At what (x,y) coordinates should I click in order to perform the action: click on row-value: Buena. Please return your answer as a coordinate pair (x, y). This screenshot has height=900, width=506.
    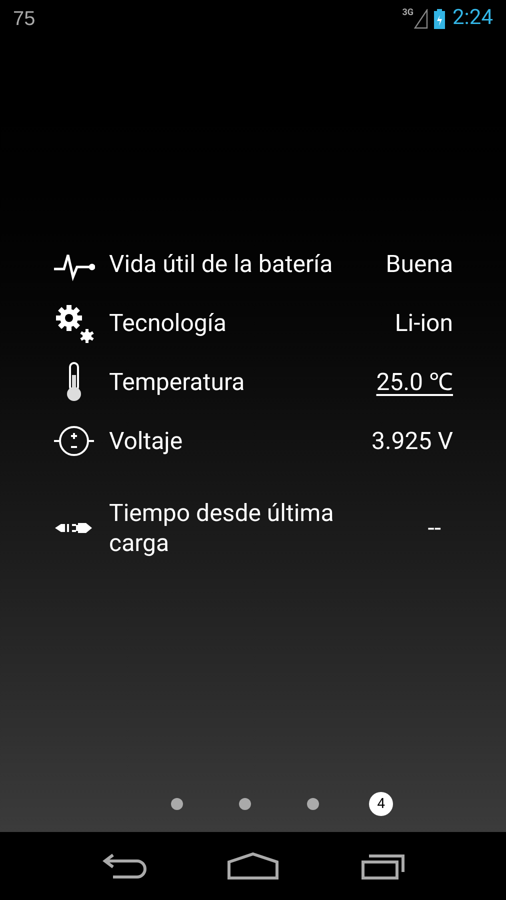
    Looking at the image, I should click on (419, 263).